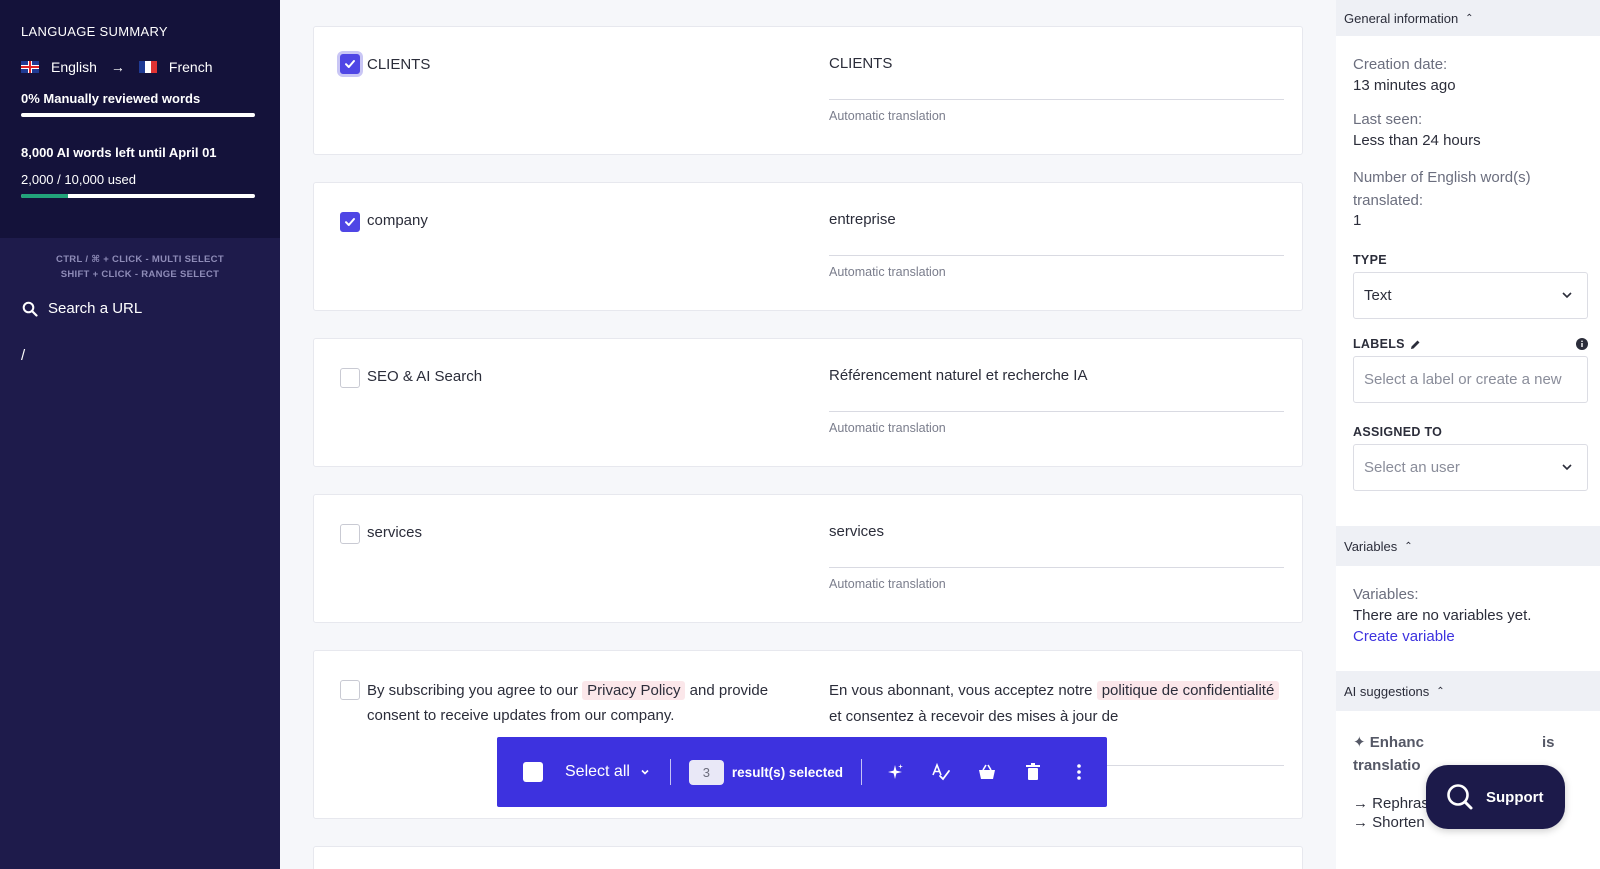 Image resolution: width=1600 pixels, height=869 pixels. I want to click on enhance-label: Enhanc, so click(1396, 742).